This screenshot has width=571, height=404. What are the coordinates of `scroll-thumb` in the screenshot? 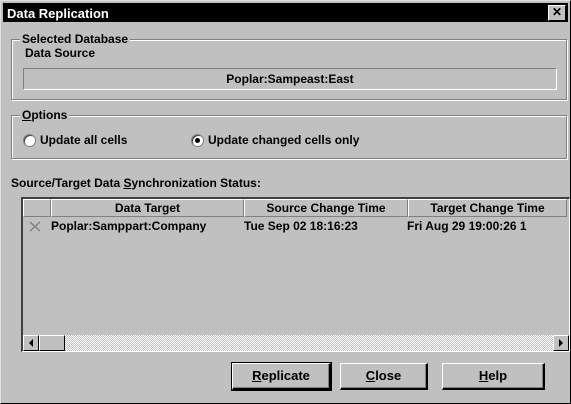 It's located at (52, 343).